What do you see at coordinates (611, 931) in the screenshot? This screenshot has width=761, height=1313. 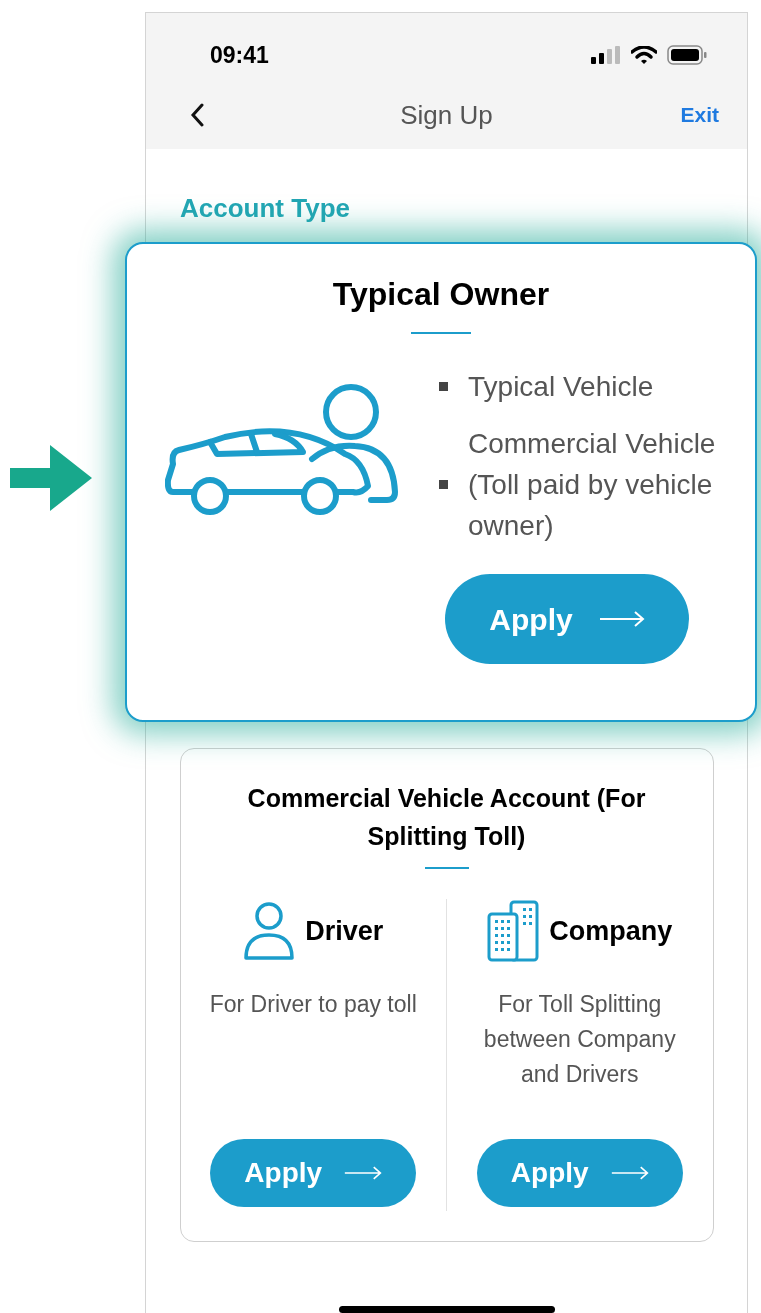 I see `option-title: Company` at bounding box center [611, 931].